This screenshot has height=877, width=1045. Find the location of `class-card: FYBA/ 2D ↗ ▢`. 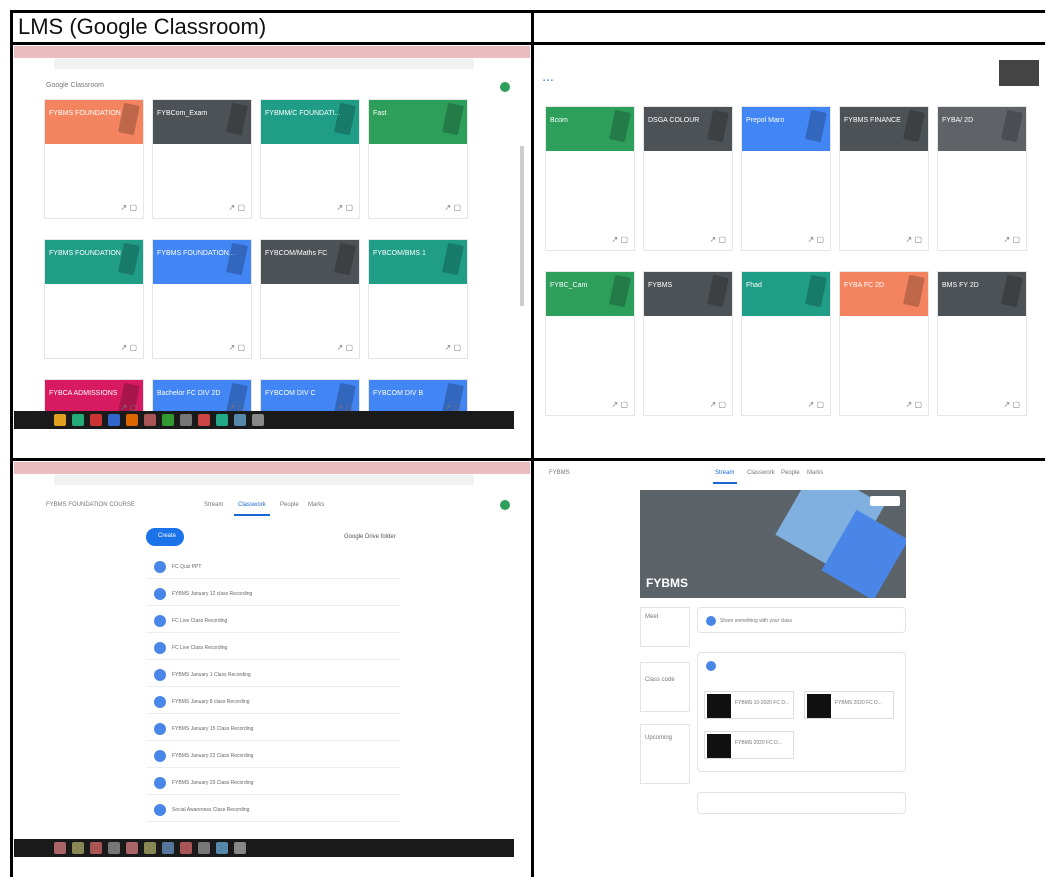

class-card: FYBA/ 2D ↗ ▢ is located at coordinates (982, 178).